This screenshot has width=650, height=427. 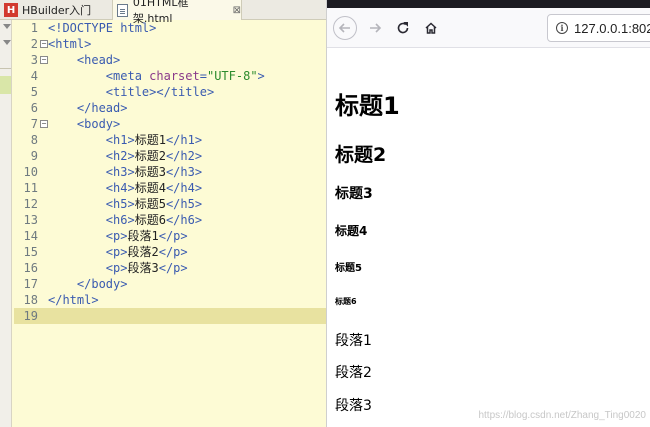 What do you see at coordinates (88, 284) in the screenshot?
I see `code-text: </body>` at bounding box center [88, 284].